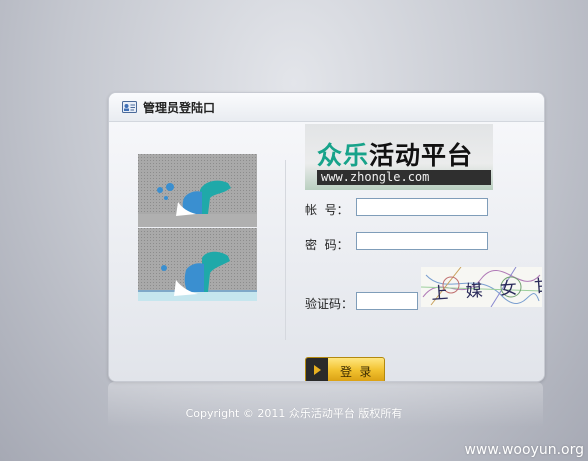  I want to click on banner-url: www.zhongle.com, so click(404, 177).